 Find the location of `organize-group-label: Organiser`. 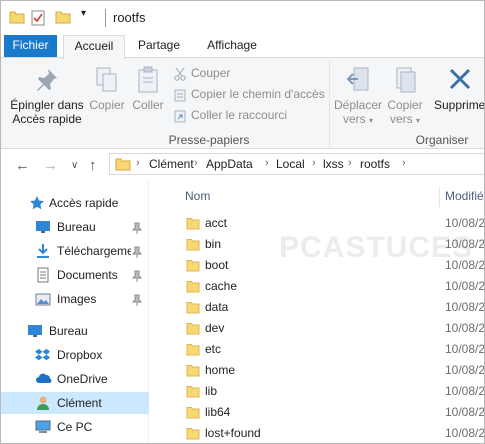

organize-group-label: Organiser is located at coordinates (442, 140).